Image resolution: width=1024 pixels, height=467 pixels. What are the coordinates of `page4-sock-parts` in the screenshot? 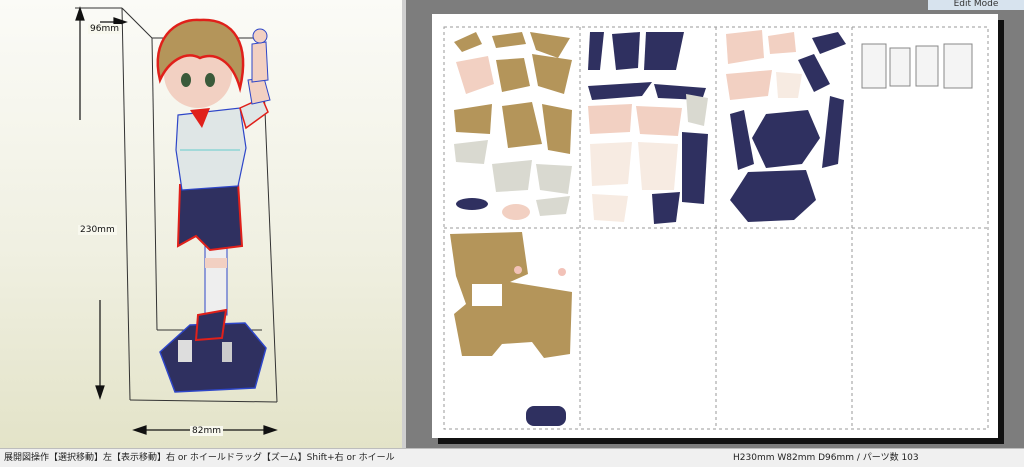 It's located at (917, 66).